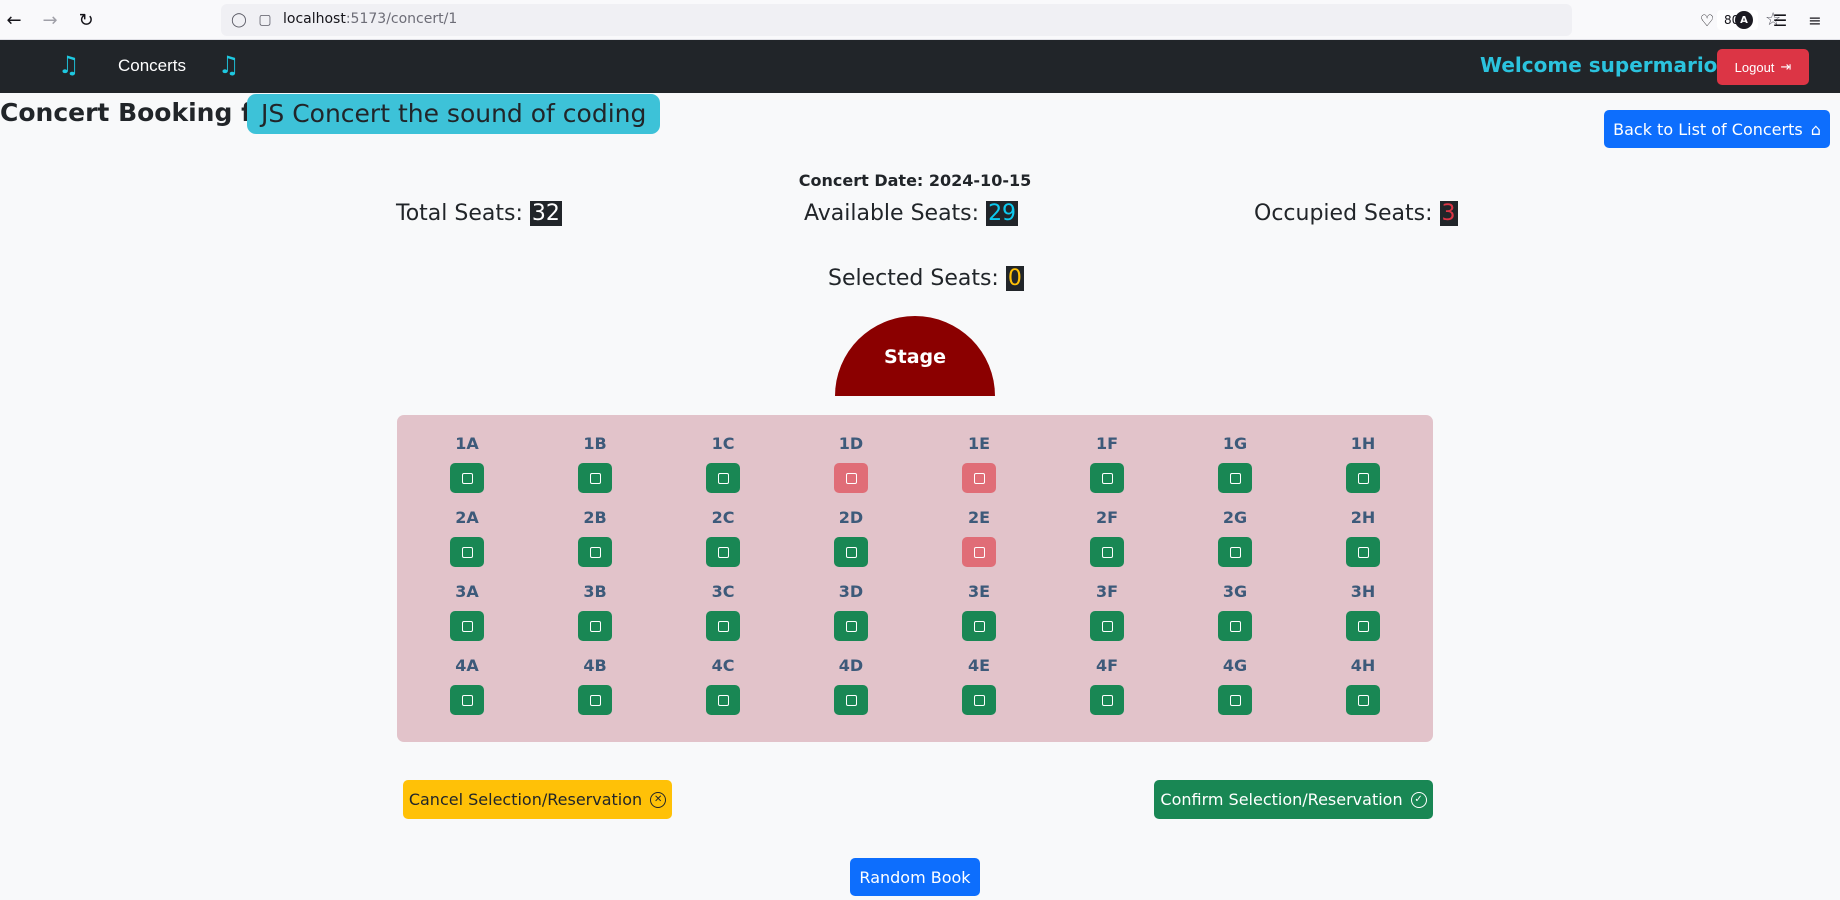 The height and width of the screenshot is (900, 1840). I want to click on seat-label: 4F, so click(1107, 665).